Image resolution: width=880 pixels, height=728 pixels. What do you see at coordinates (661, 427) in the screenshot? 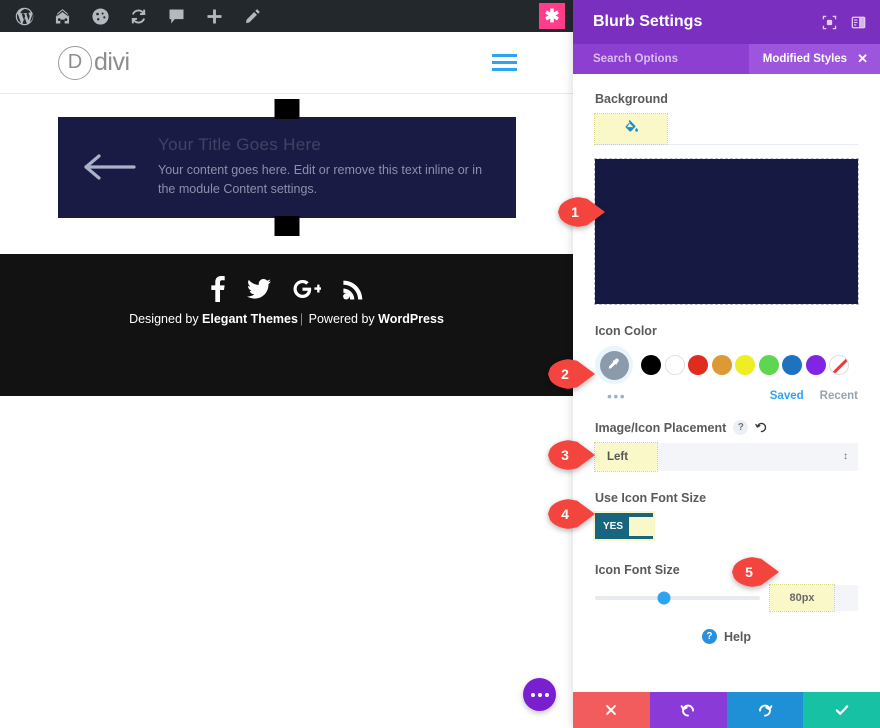
I see `placement-label-text: Image/Icon Placement` at bounding box center [661, 427].